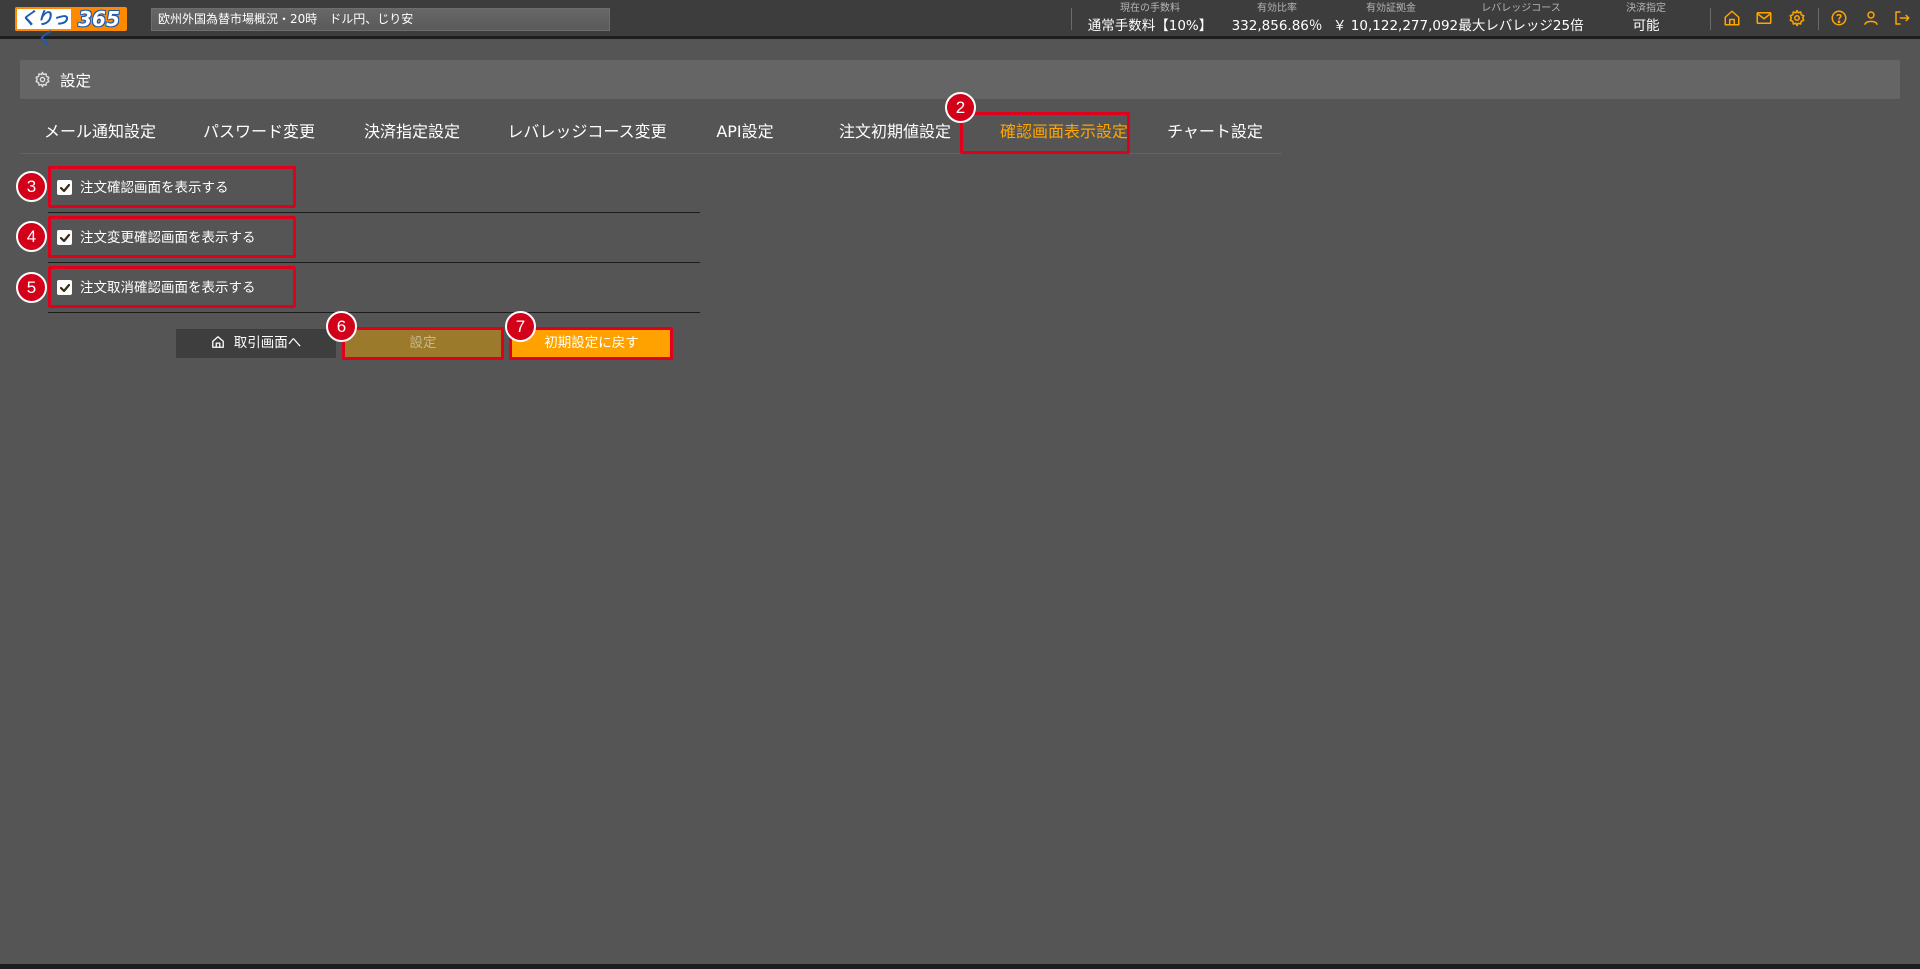 The image size is (1920, 969). What do you see at coordinates (960, 107) in the screenshot?
I see `annotation-badge: 2` at bounding box center [960, 107].